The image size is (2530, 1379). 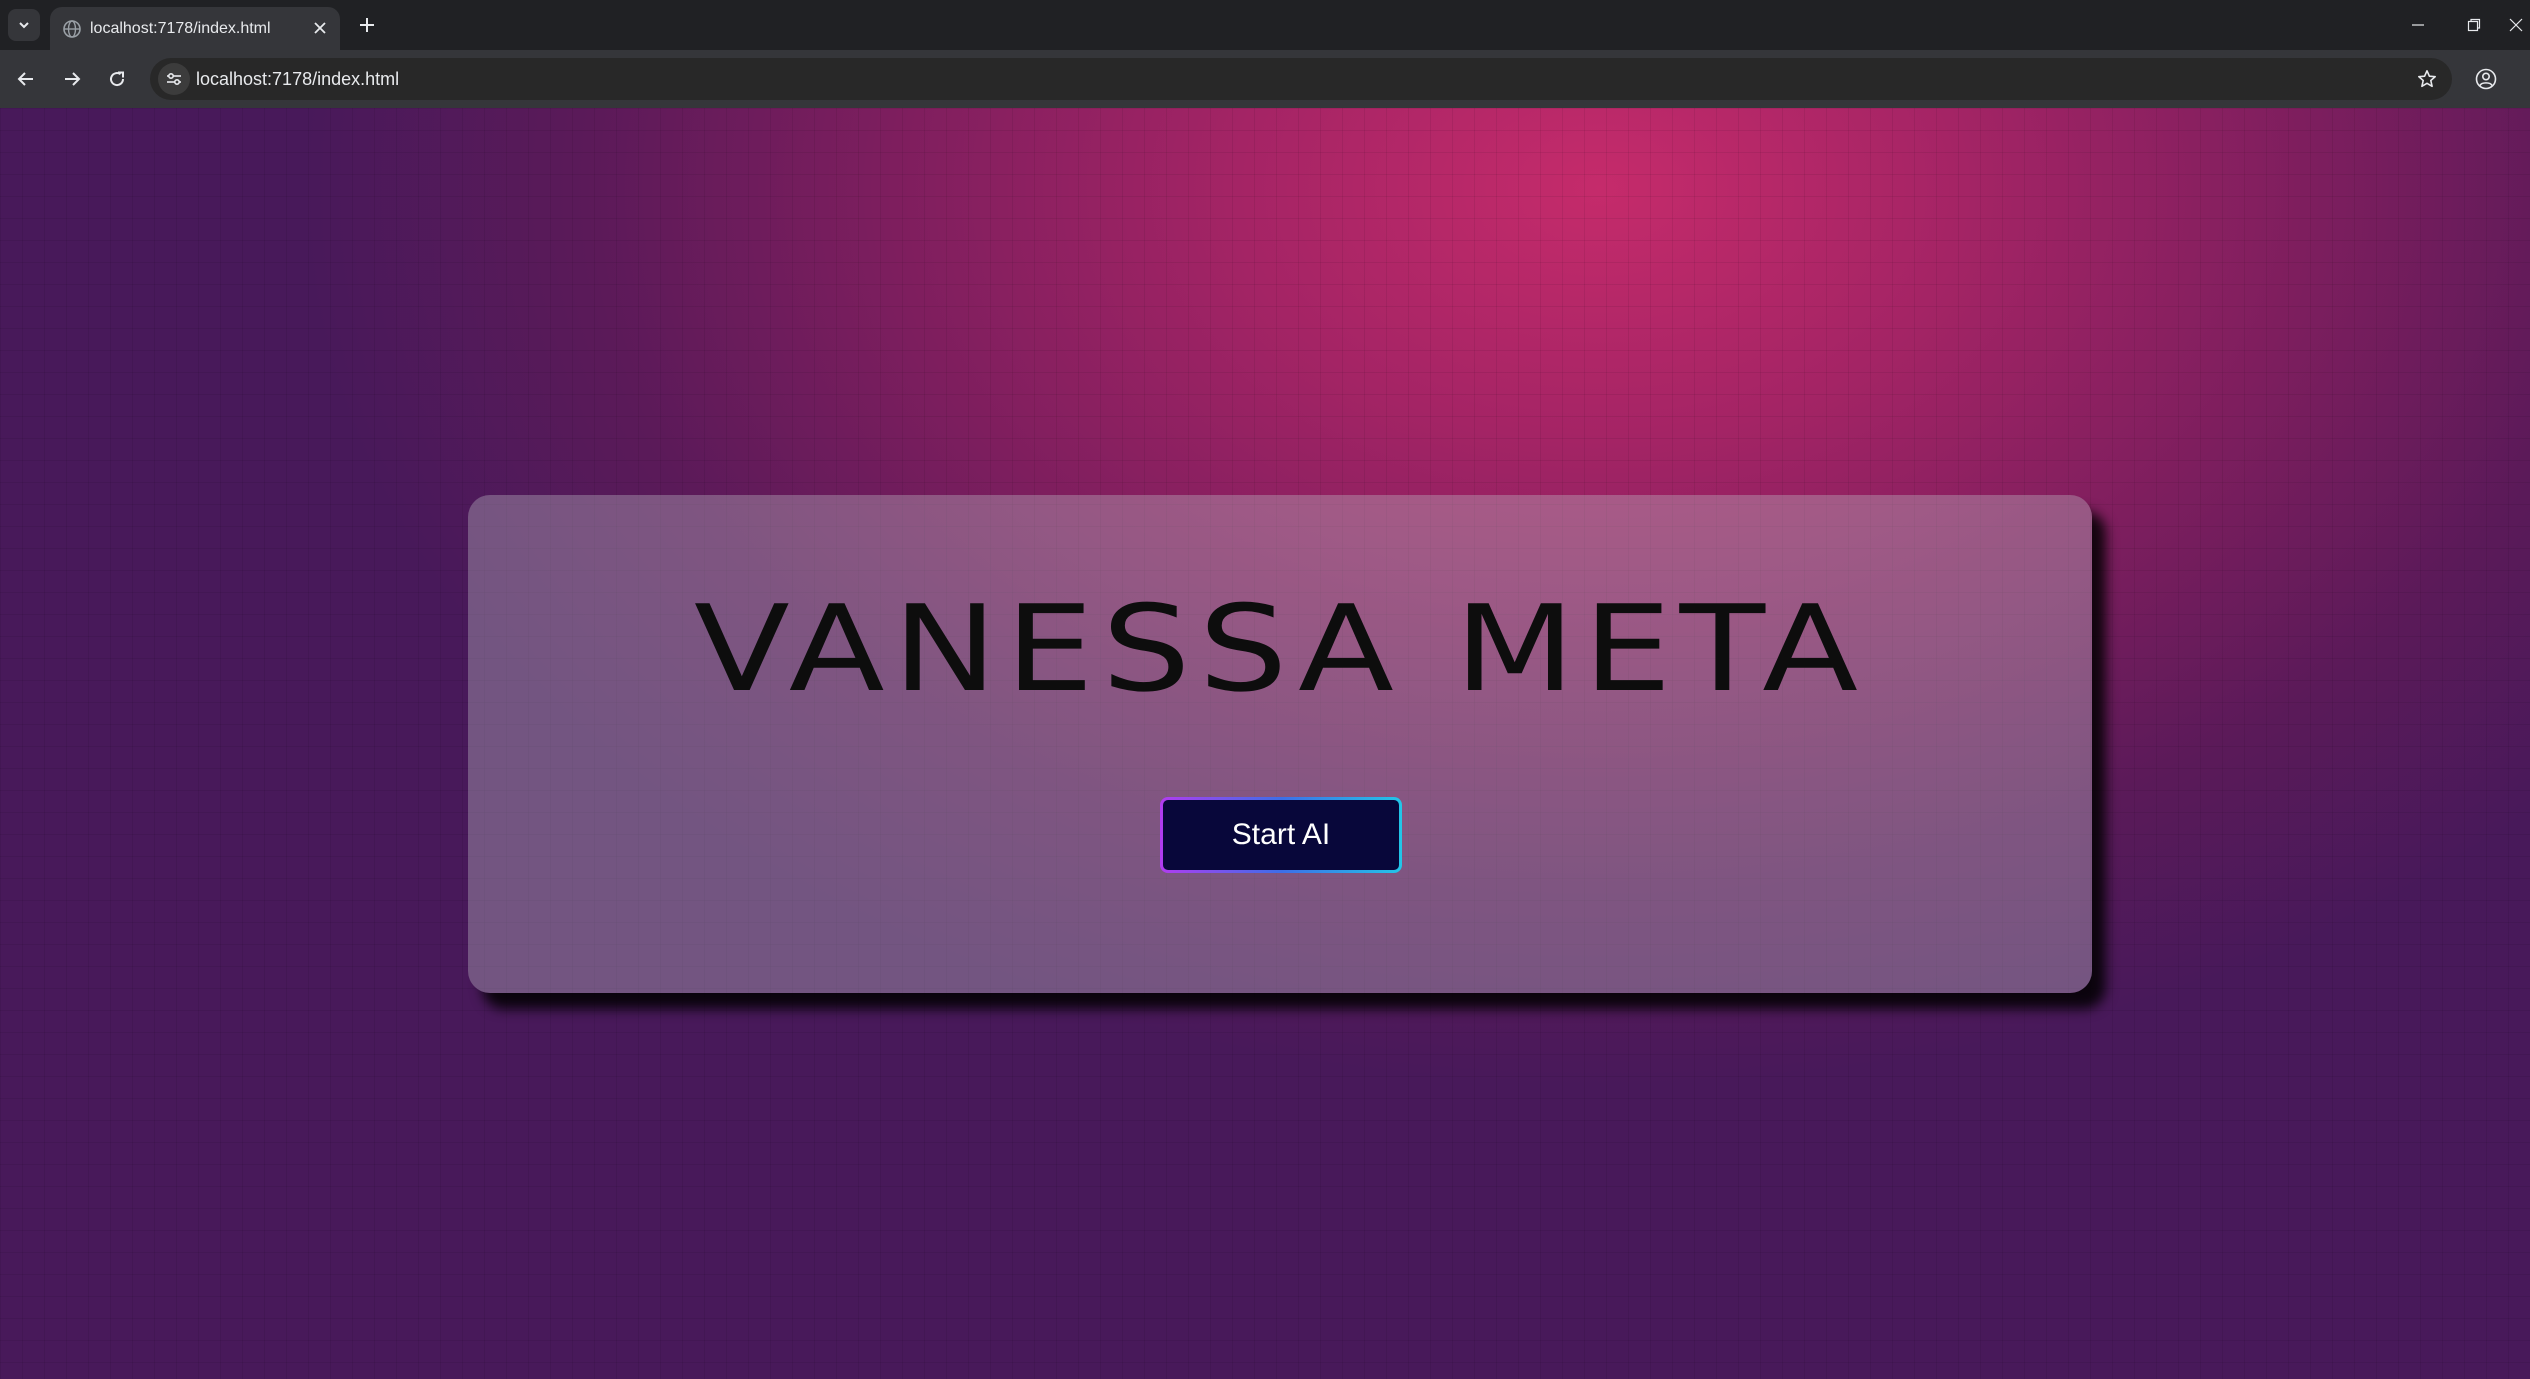 I want to click on tab-close-button, so click(x=320, y=28).